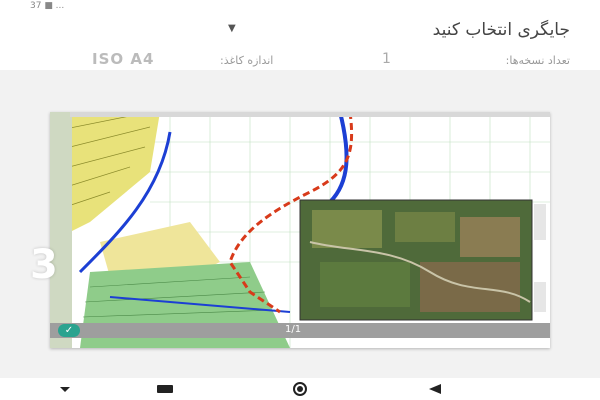 Image resolution: width=600 pixels, height=400 pixels. I want to click on navigation-bar, so click(300, 389).